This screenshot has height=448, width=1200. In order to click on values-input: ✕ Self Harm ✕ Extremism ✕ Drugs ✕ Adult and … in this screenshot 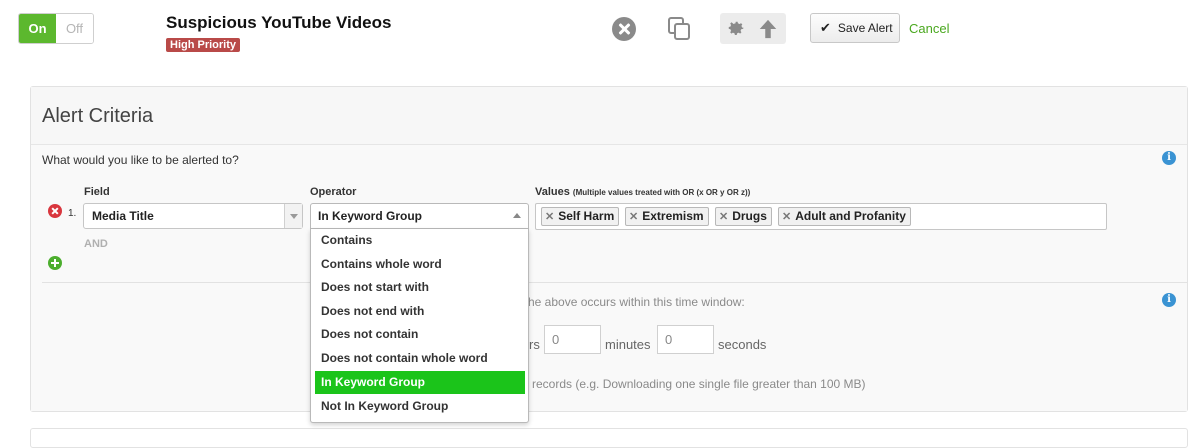, I will do `click(821, 216)`.